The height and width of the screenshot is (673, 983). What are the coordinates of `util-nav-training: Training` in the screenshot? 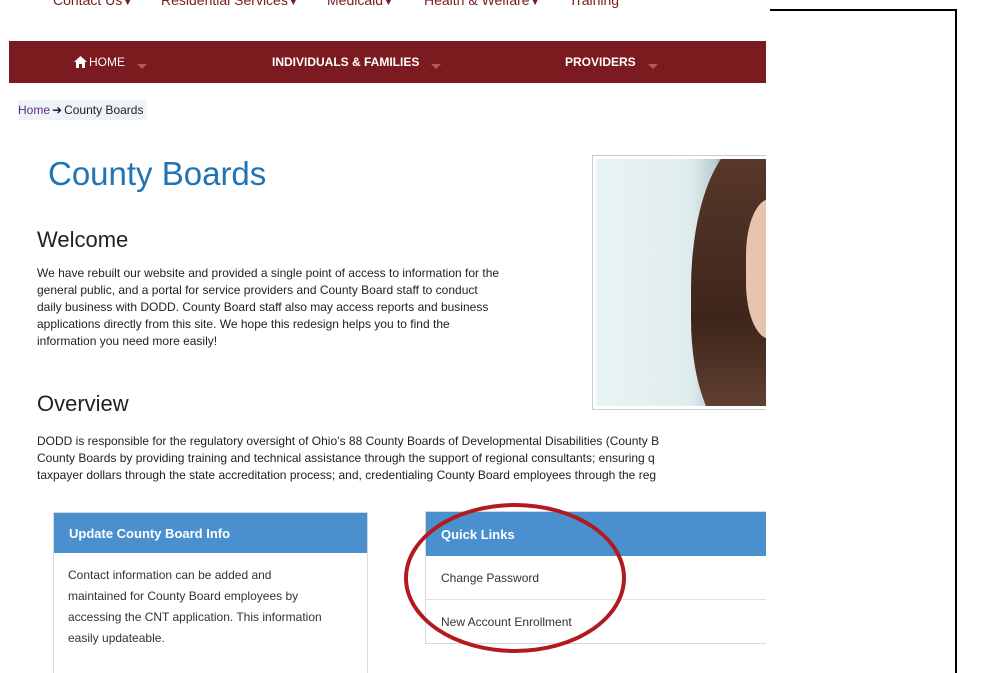 It's located at (594, 4).